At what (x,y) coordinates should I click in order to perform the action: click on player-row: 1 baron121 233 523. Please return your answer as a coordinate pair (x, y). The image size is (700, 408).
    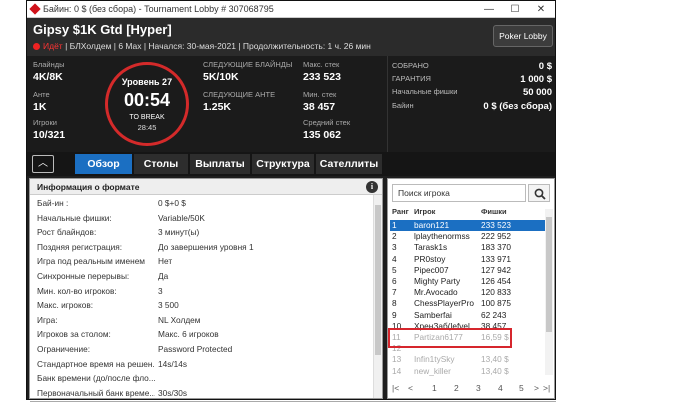
    Looking at the image, I should click on (467, 226).